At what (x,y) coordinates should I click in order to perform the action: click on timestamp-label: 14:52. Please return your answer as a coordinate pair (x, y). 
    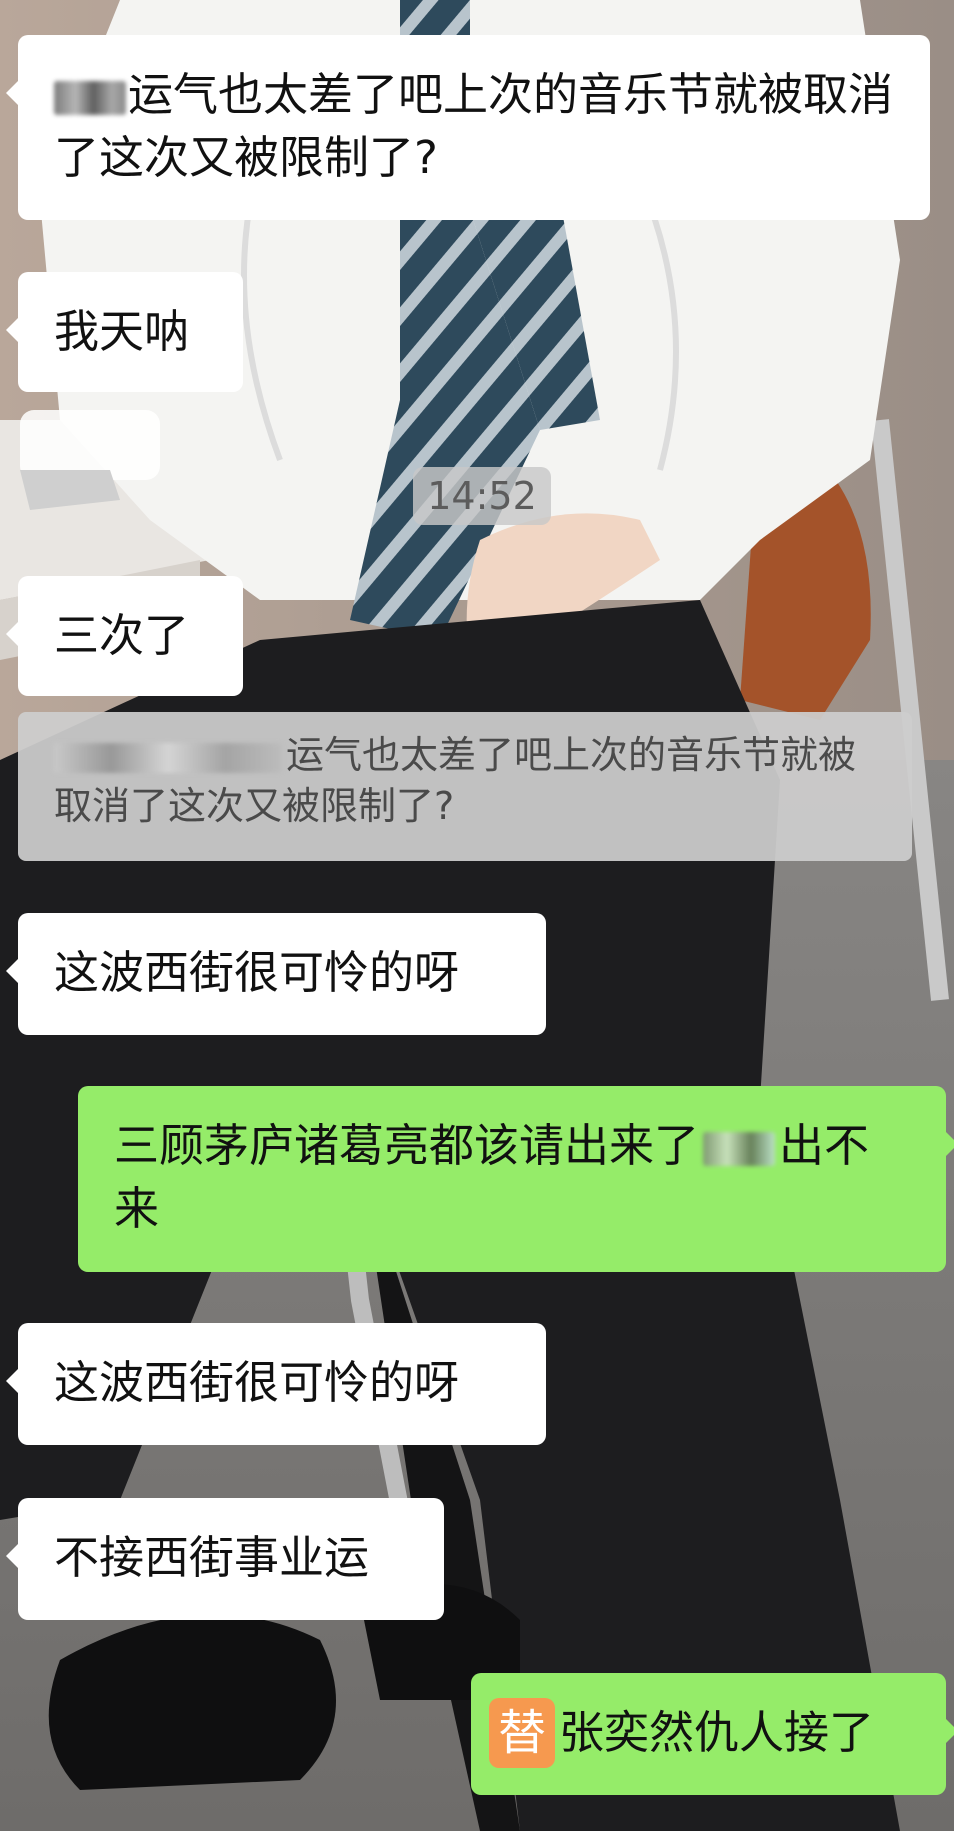
    Looking at the image, I should click on (482, 496).